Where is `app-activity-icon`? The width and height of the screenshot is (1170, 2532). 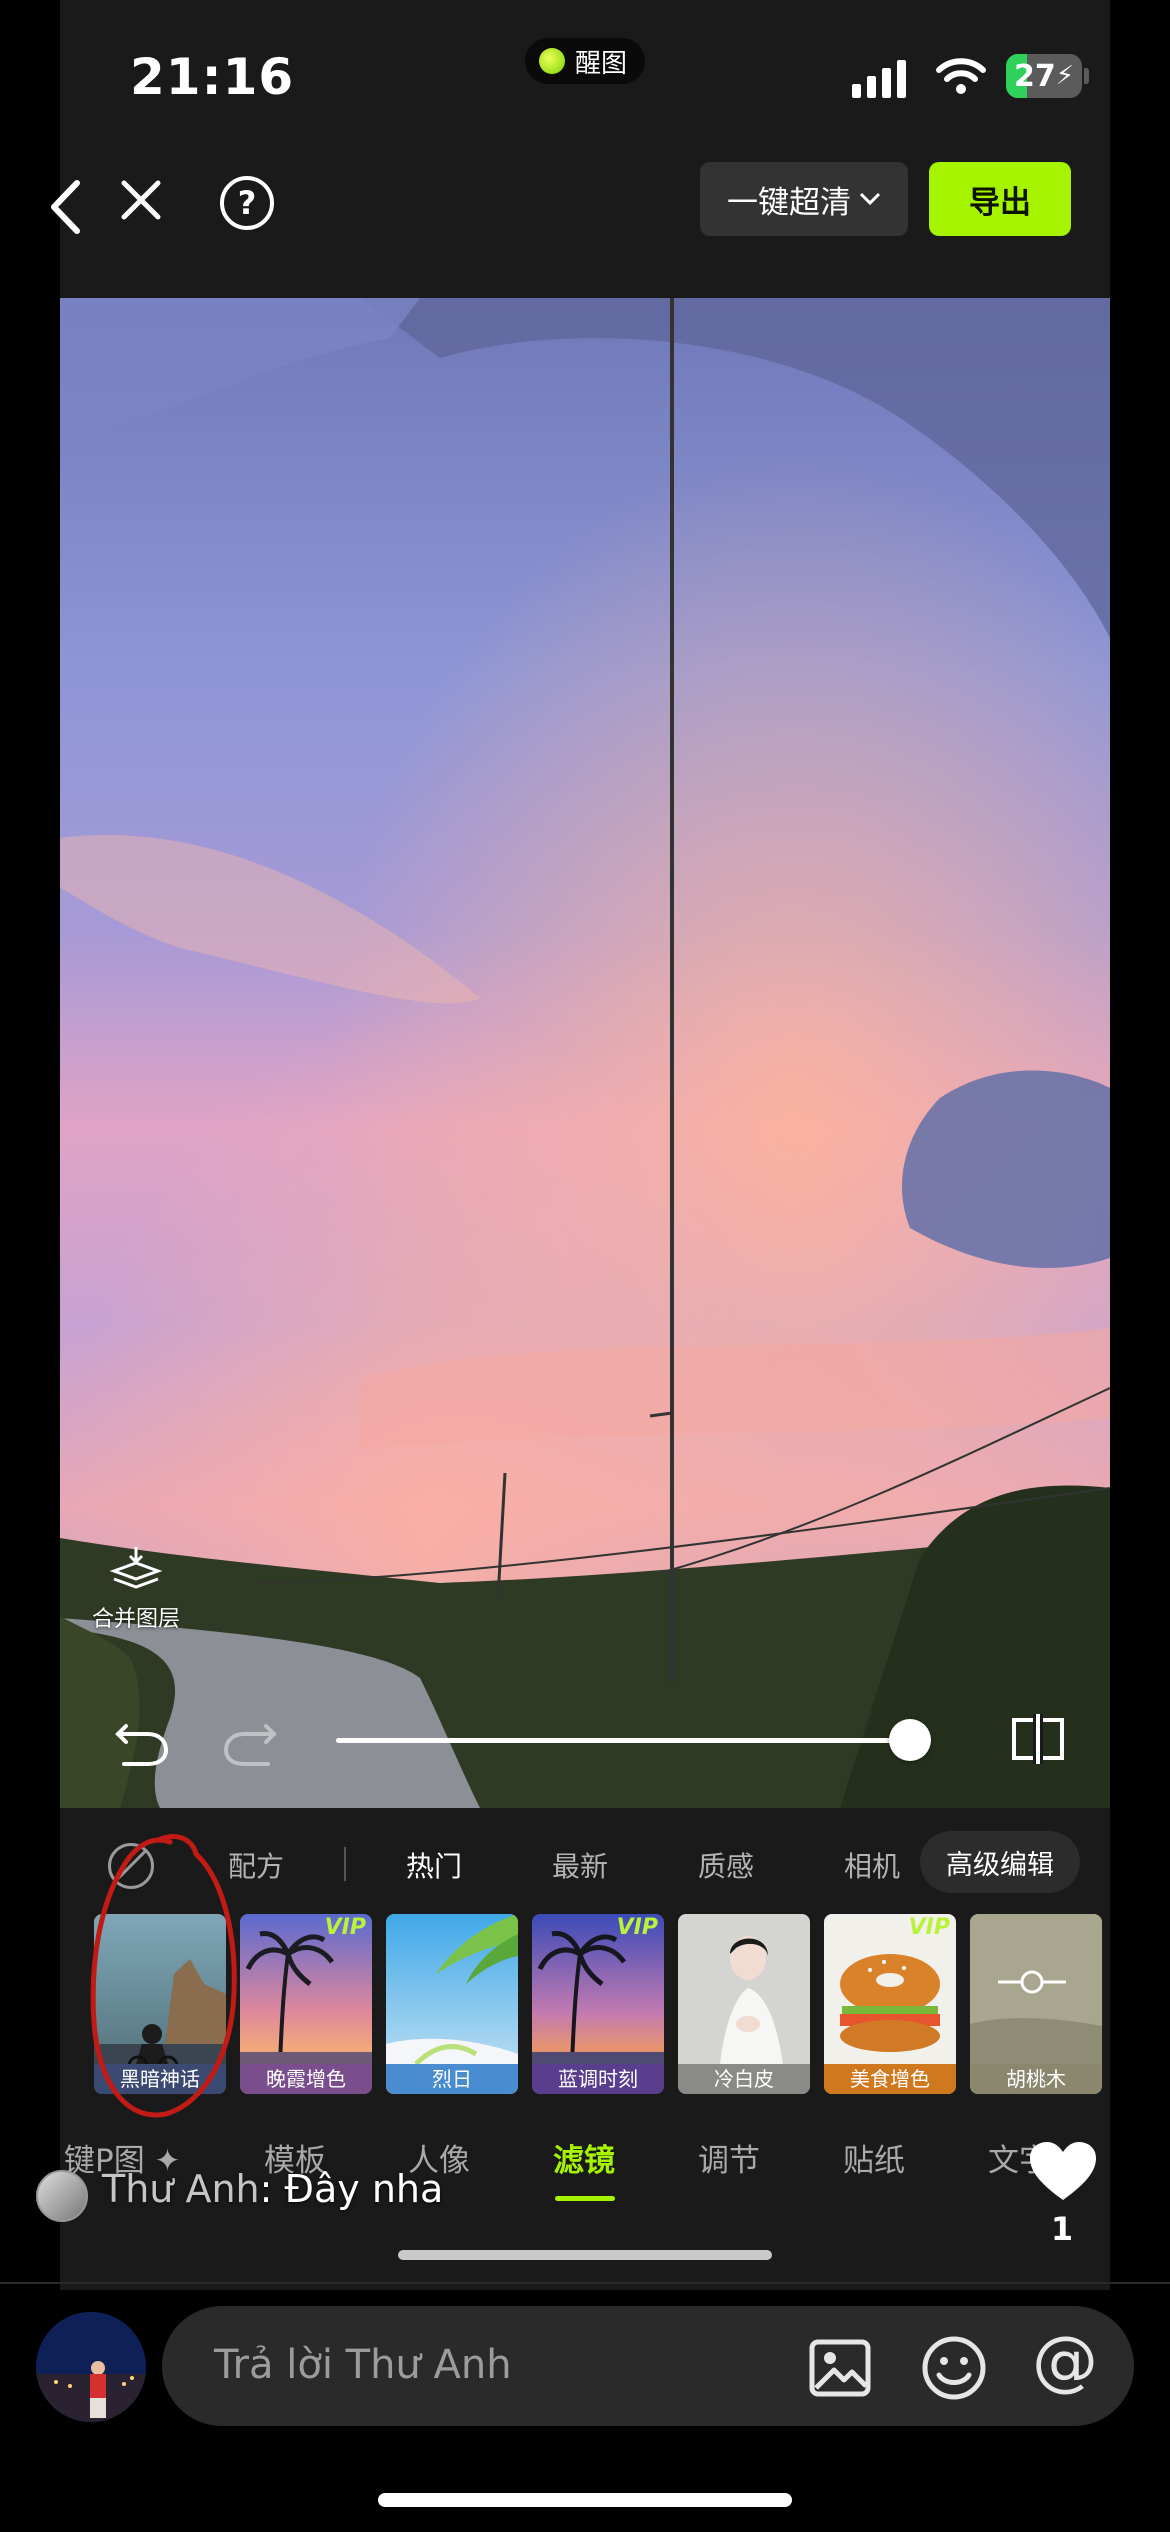
app-activity-icon is located at coordinates (552, 61).